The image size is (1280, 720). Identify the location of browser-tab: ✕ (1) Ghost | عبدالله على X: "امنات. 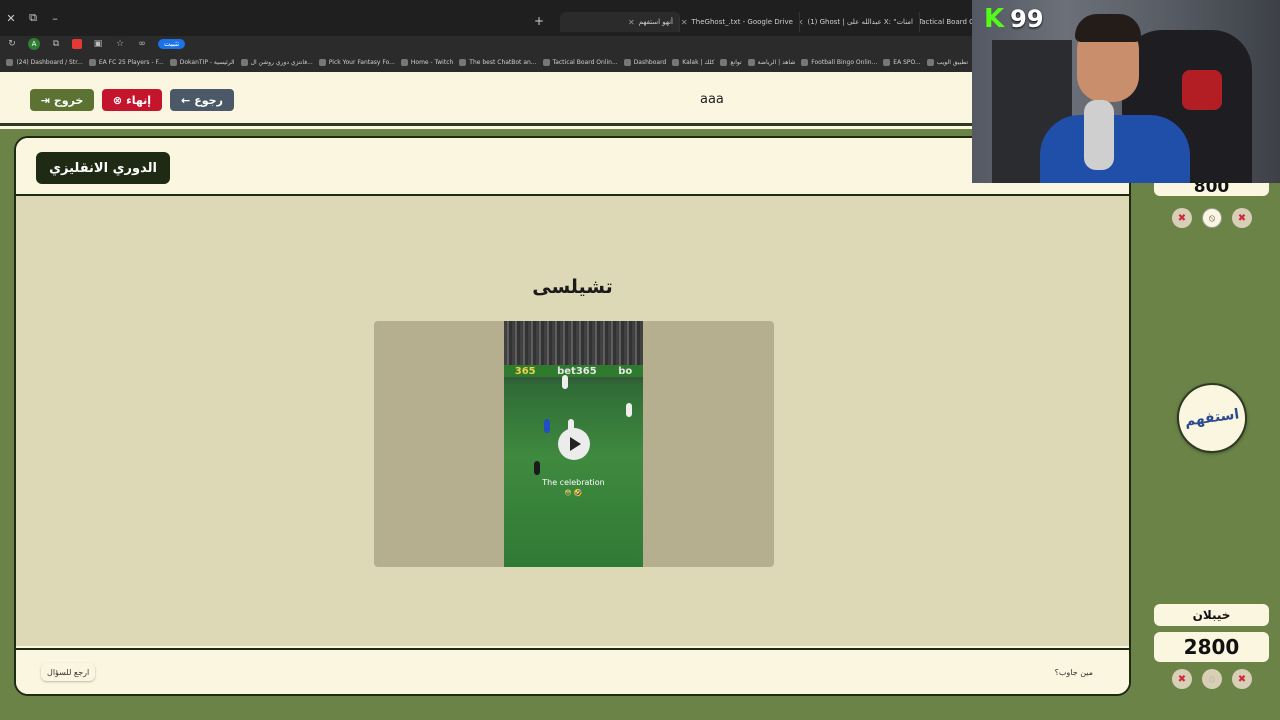
(860, 22).